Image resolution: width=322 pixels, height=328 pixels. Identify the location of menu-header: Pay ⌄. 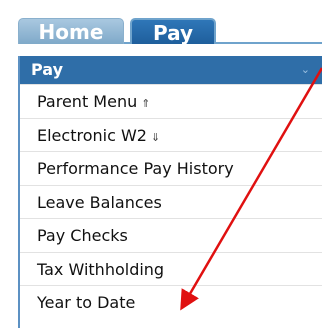
(171, 70).